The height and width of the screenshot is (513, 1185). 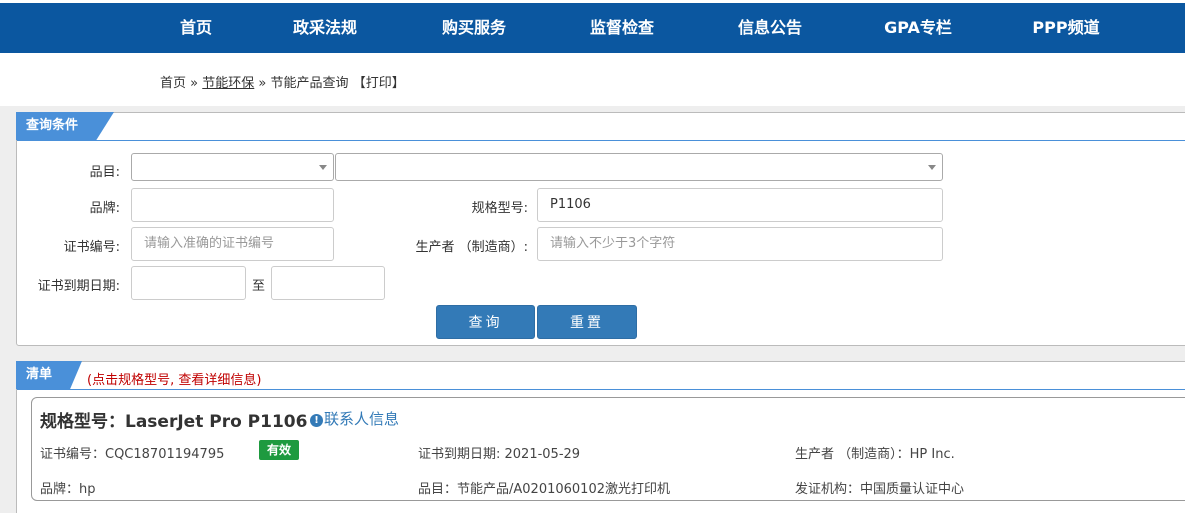 What do you see at coordinates (132, 454) in the screenshot?
I see `result-cert-no: 证书编号：CQC18701194795` at bounding box center [132, 454].